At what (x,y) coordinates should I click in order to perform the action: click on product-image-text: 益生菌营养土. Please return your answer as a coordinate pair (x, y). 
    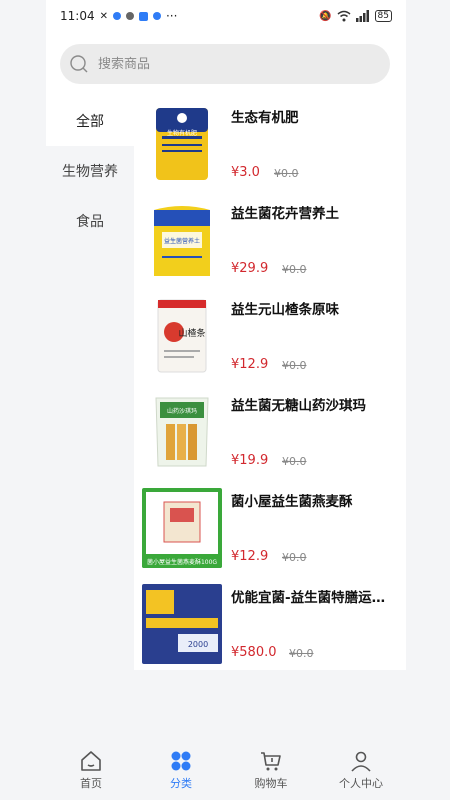
    Looking at the image, I should click on (182, 241).